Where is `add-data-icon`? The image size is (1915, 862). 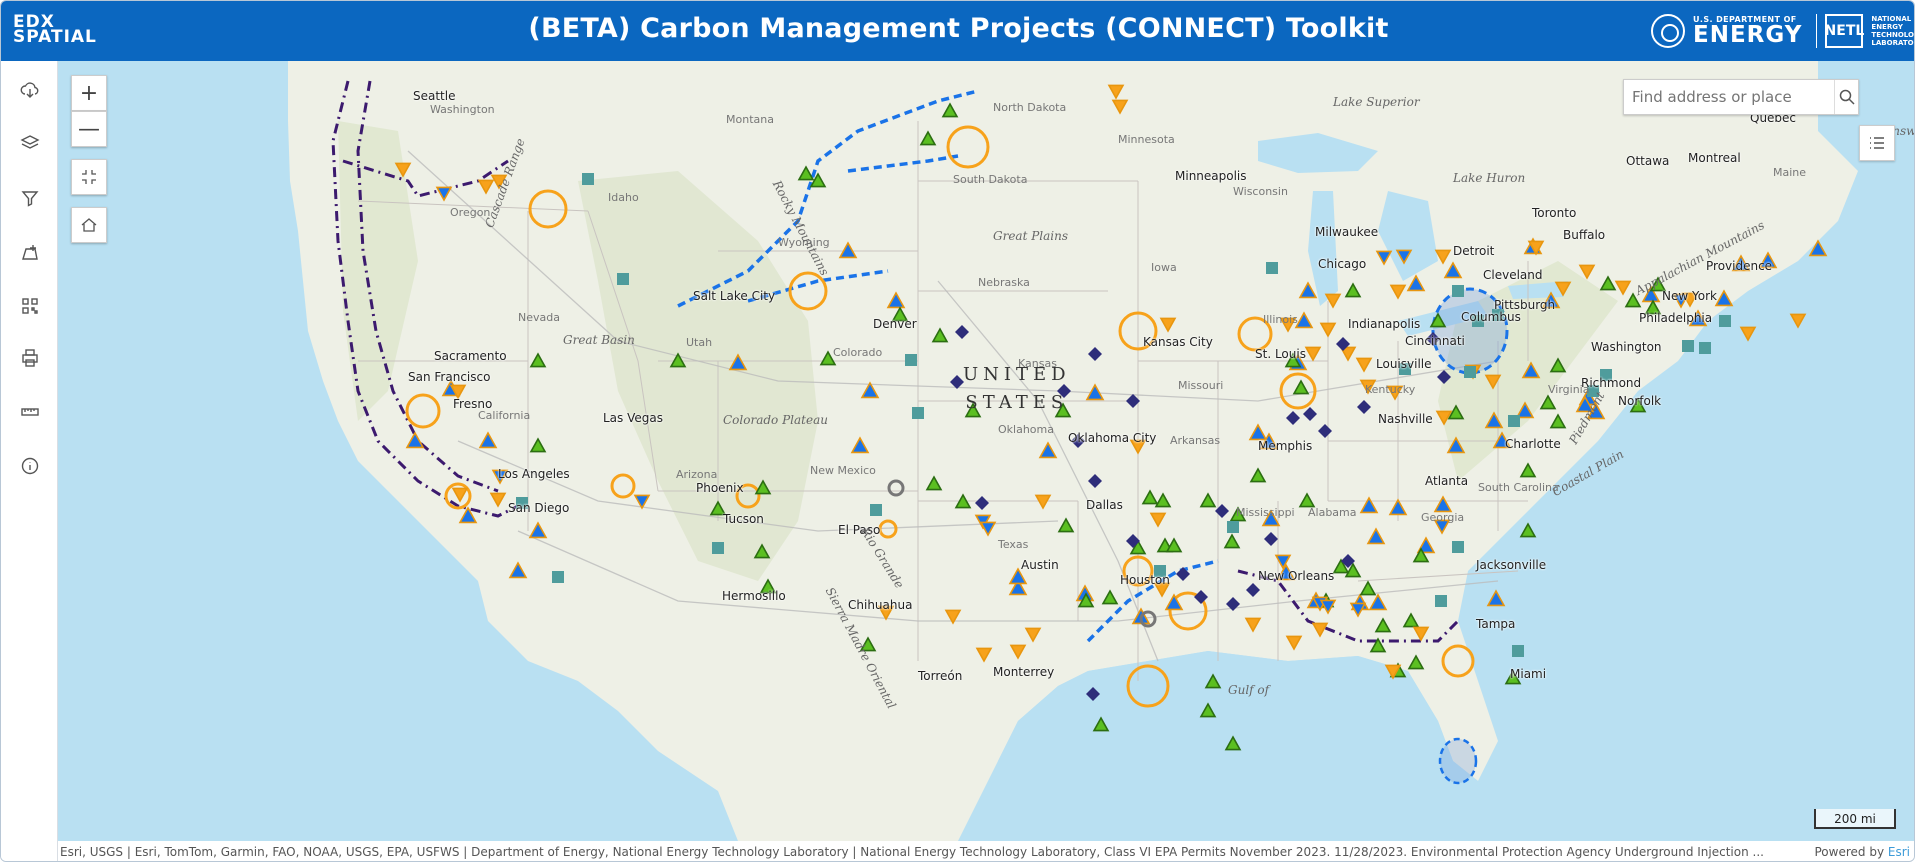
add-data-icon is located at coordinates (30, 253).